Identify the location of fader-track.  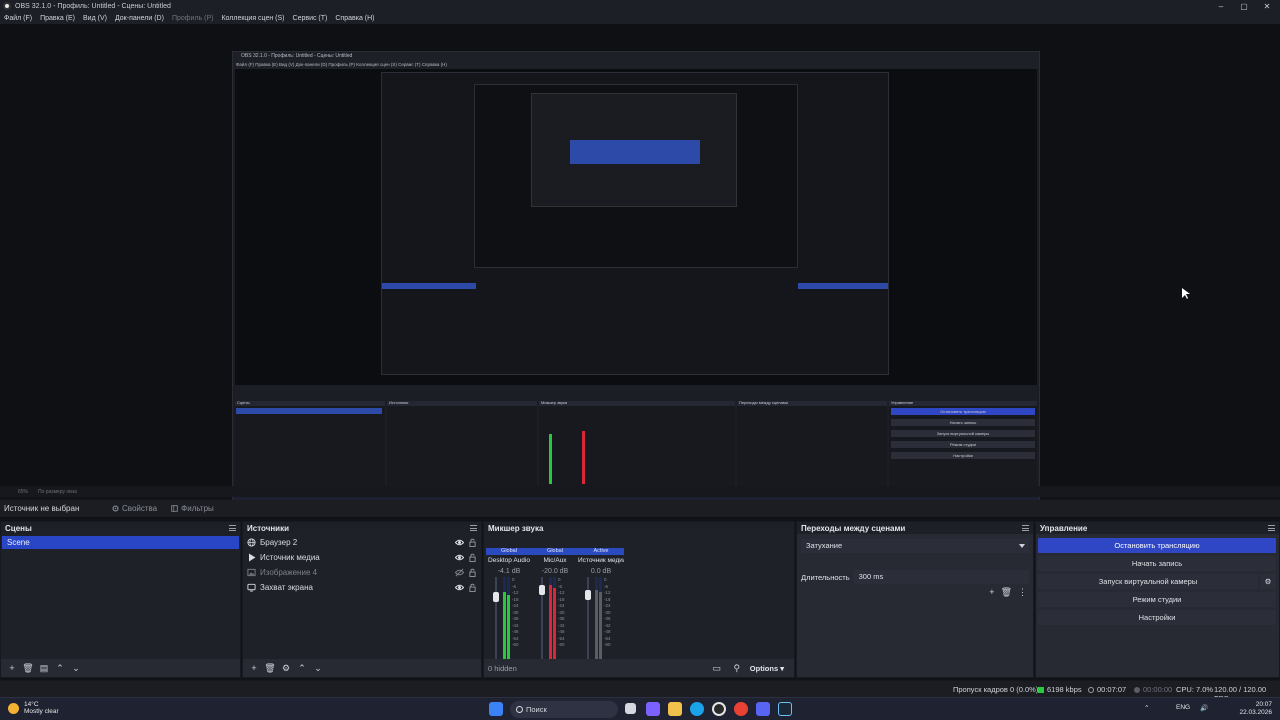
(496, 619).